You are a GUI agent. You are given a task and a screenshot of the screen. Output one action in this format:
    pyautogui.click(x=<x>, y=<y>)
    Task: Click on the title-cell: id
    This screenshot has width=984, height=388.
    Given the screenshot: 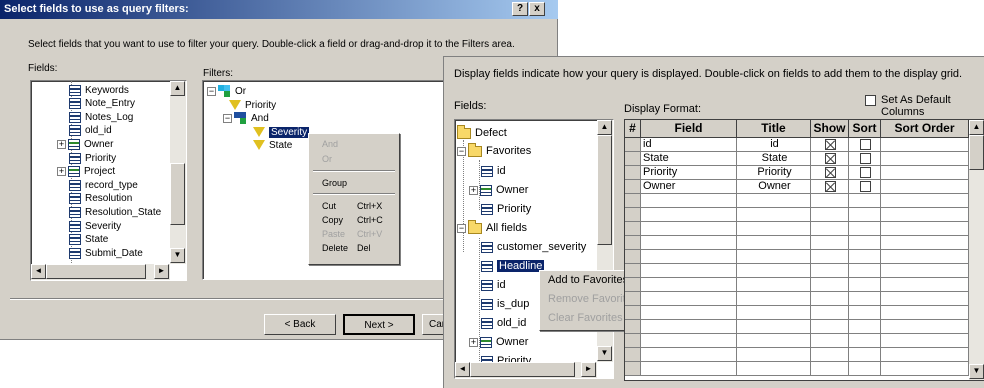 What is the action you would take?
    pyautogui.click(x=774, y=145)
    